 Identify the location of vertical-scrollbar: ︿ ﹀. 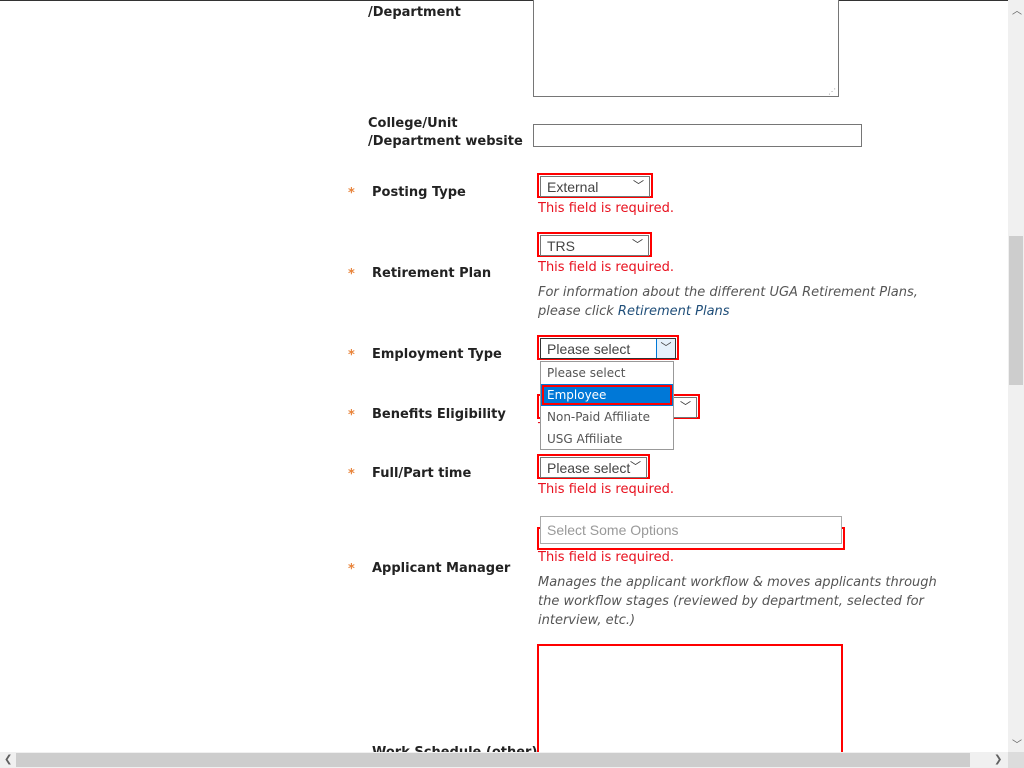
(1016, 376).